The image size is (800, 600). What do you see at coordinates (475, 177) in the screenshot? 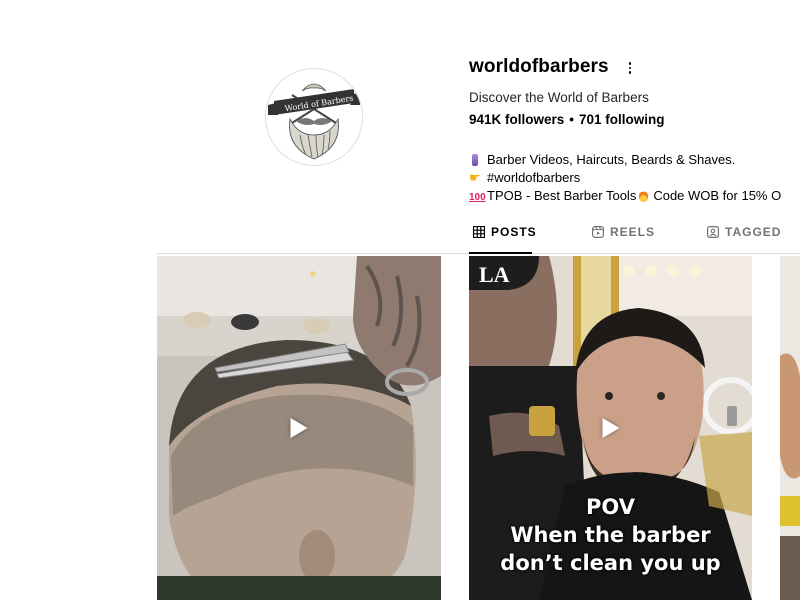
I see `pointing-hand-icon: ☛` at bounding box center [475, 177].